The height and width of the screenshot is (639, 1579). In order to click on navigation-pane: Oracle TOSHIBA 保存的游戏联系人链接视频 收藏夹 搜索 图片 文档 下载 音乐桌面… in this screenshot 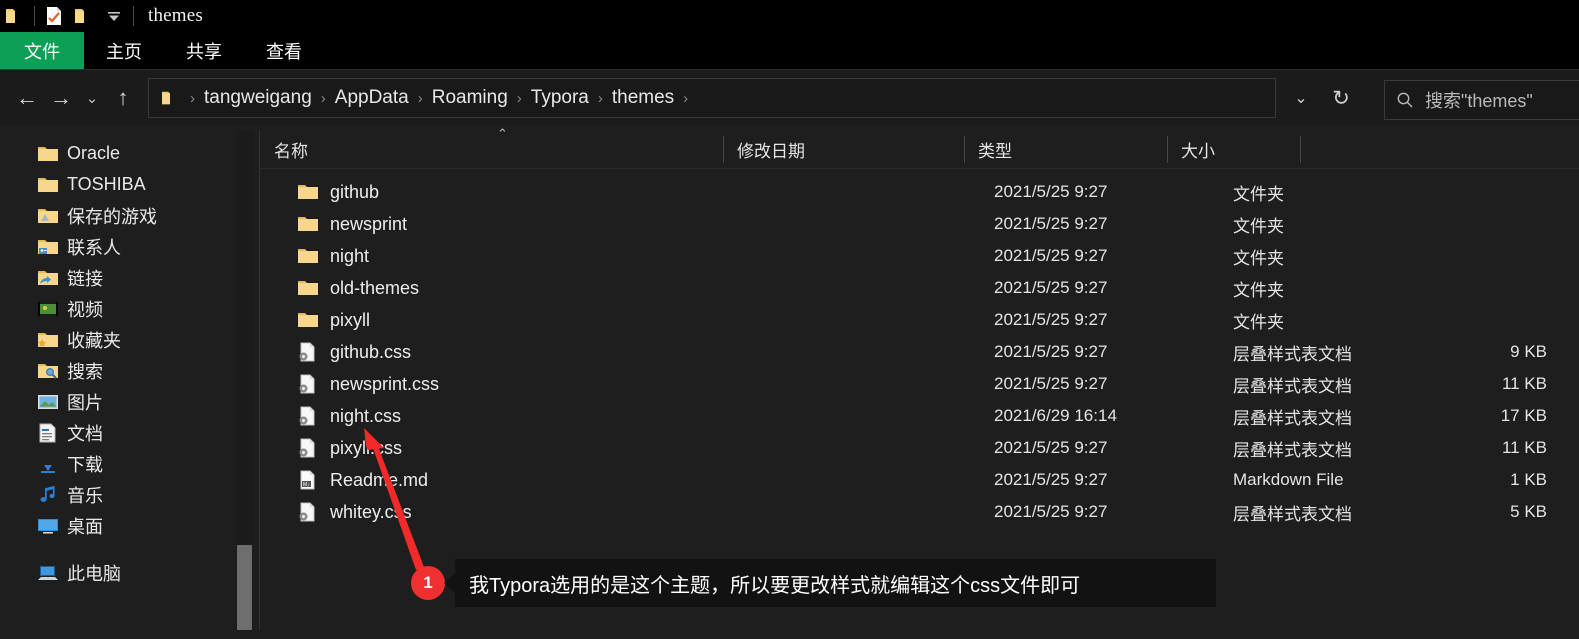, I will do `click(116, 384)`.